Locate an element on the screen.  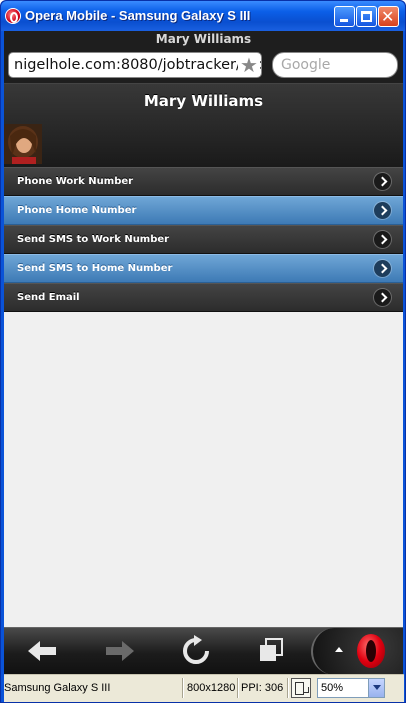
minimize-button is located at coordinates (344, 16).